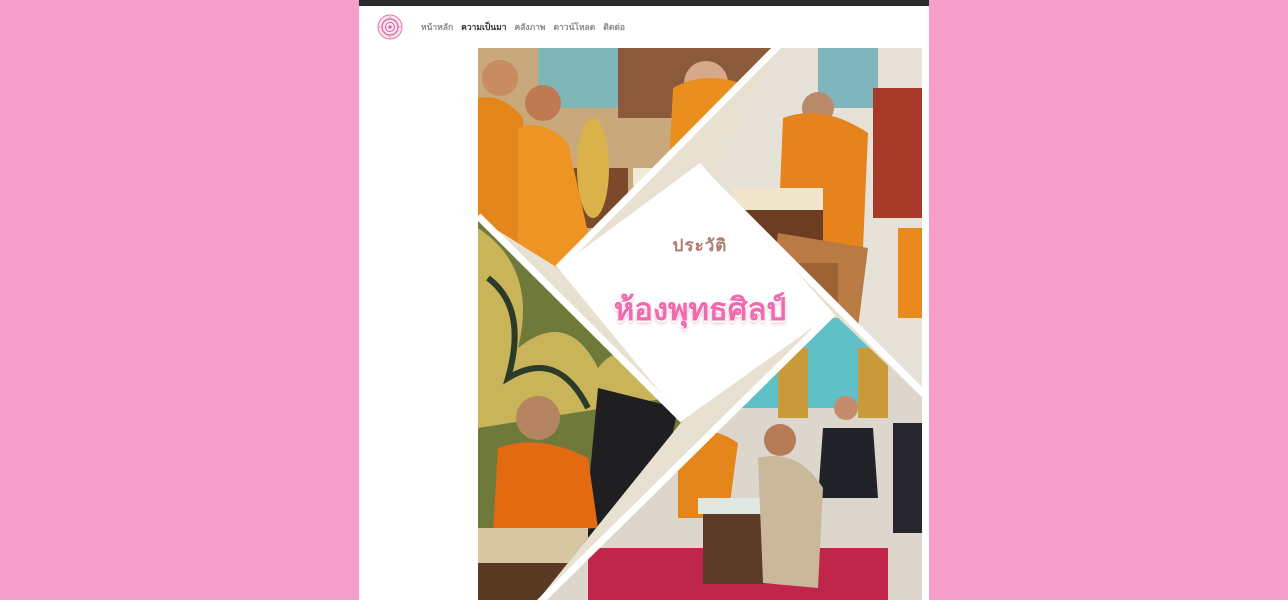 This screenshot has width=1288, height=600. Describe the element at coordinates (575, 27) in the screenshot. I see `nav-item-download: ดาวน์โหลด` at that location.